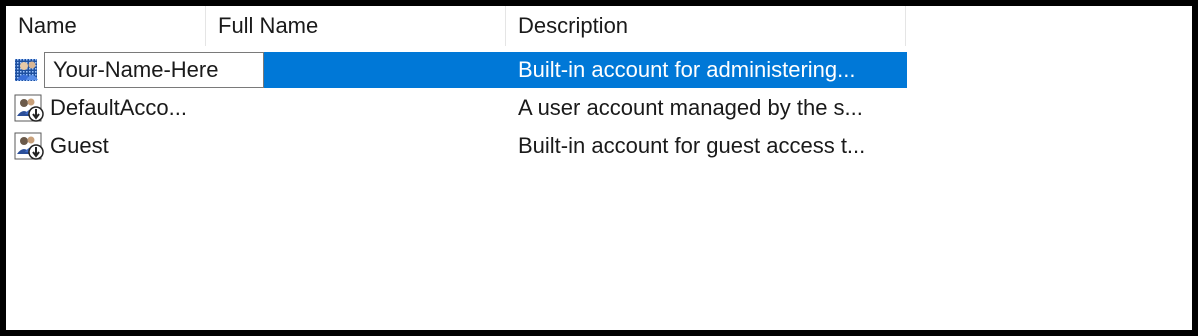  What do you see at coordinates (79, 145) in the screenshot?
I see `name-cell: Guest` at bounding box center [79, 145].